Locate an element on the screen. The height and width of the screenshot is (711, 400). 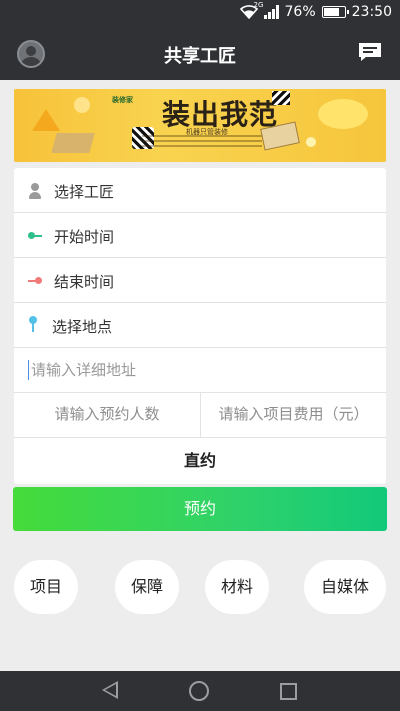
select-location-label: 选择地点 is located at coordinates (82, 327).